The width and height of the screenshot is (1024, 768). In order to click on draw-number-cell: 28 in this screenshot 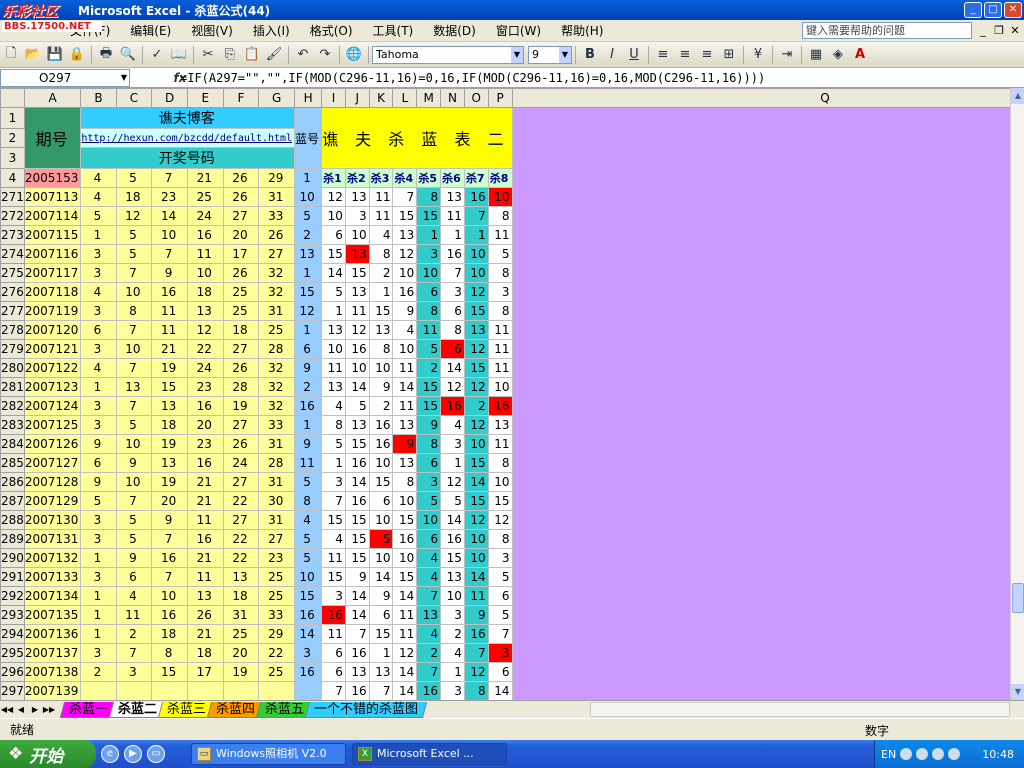, I will do `click(277, 349)`.